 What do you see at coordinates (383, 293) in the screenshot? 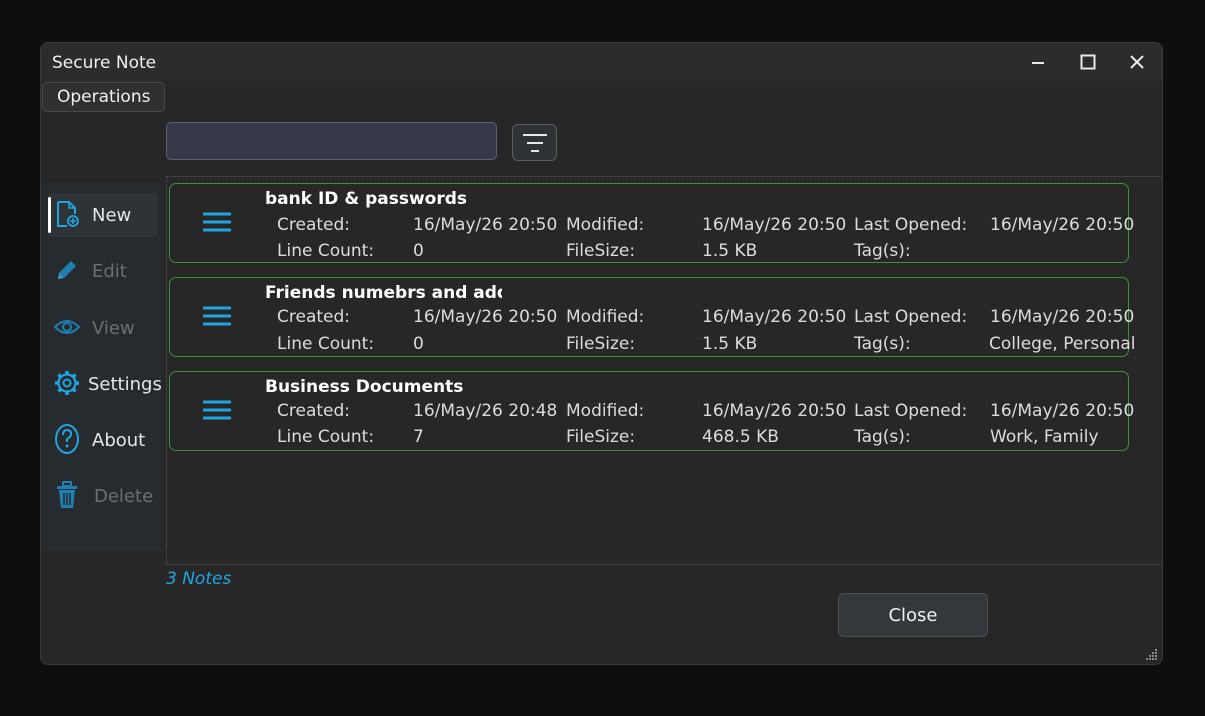
I see `note-title: Friends numebrs and address` at bounding box center [383, 293].